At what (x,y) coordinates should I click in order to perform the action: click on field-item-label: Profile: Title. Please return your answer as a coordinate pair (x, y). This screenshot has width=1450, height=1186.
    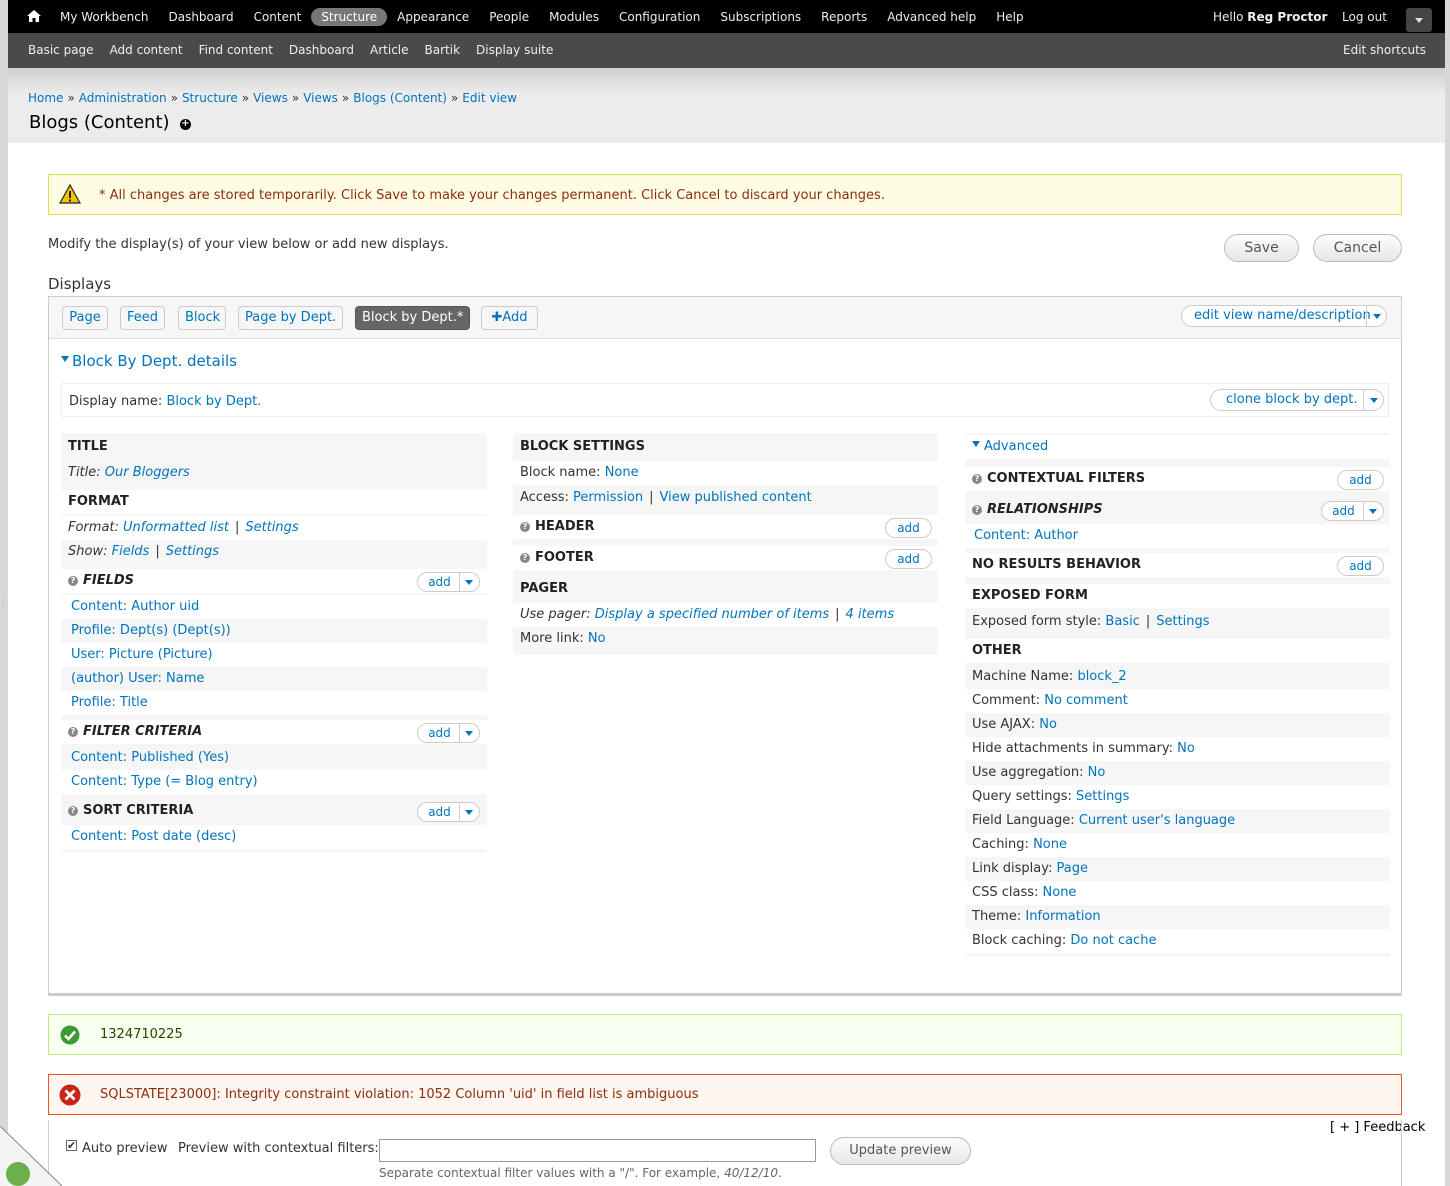
    Looking at the image, I should click on (109, 702).